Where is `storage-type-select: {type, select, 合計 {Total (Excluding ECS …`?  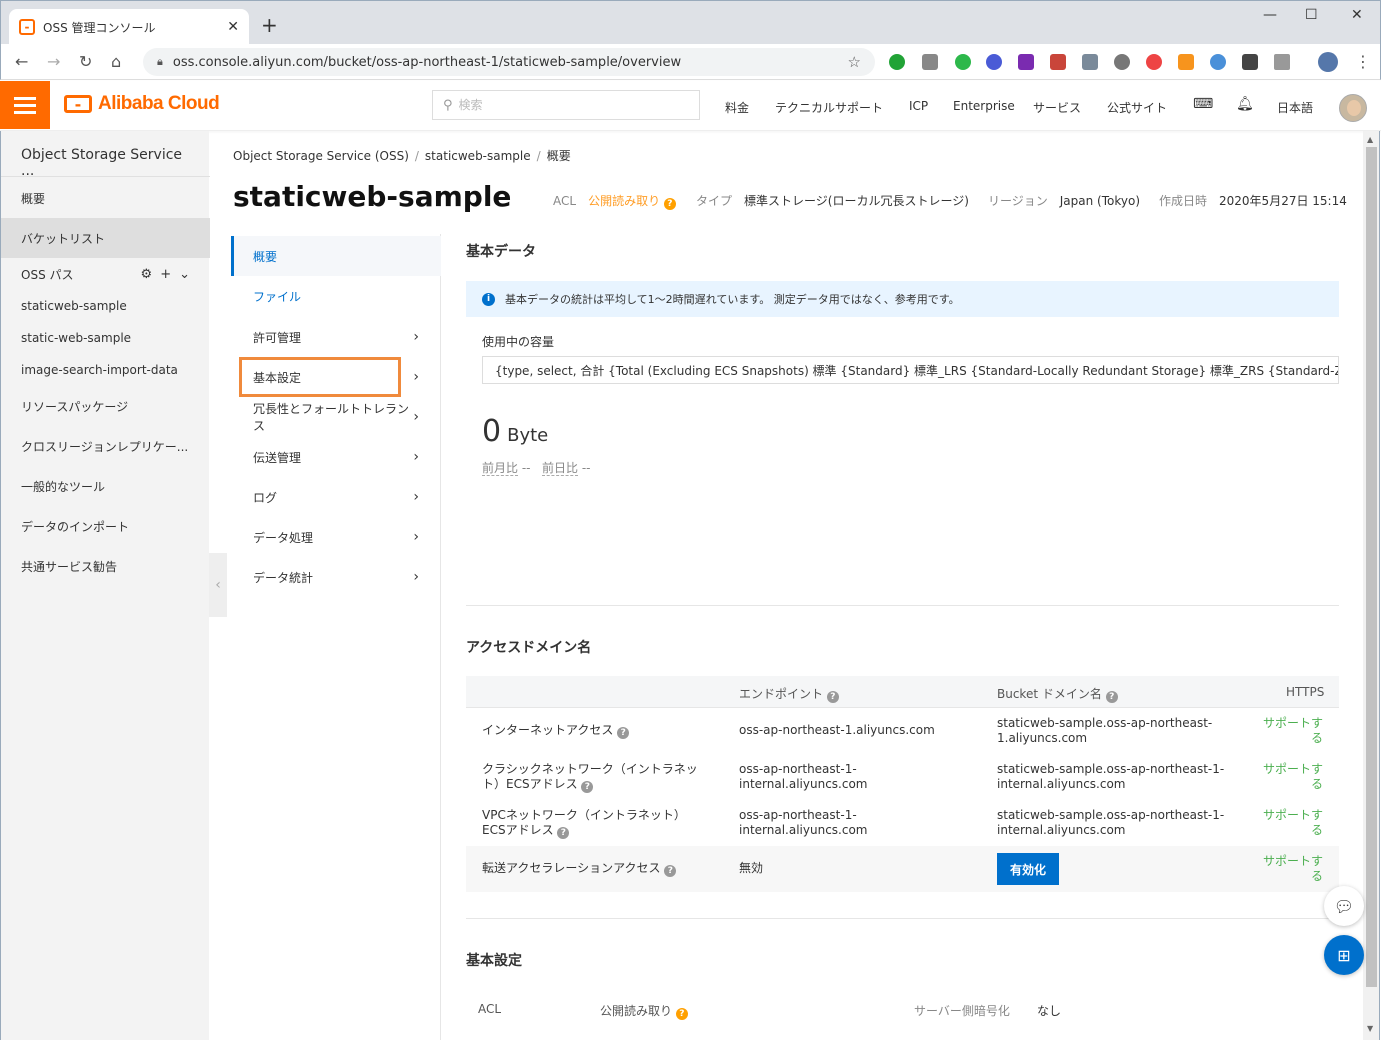 storage-type-select: {type, select, 合計 {Total (Excluding ECS … is located at coordinates (910, 370).